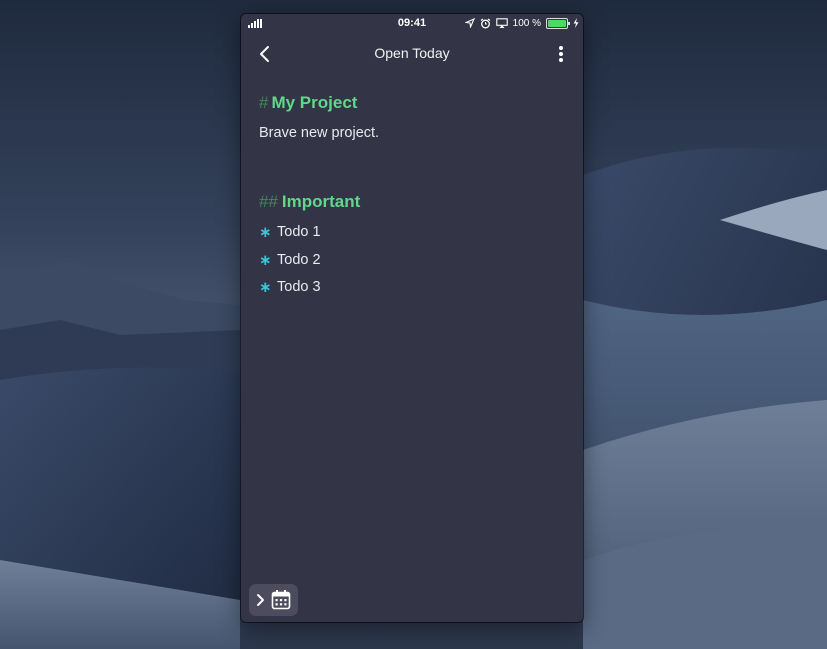 The image size is (827, 649). What do you see at coordinates (414, 103) in the screenshot?
I see `heading-1: # My Project` at bounding box center [414, 103].